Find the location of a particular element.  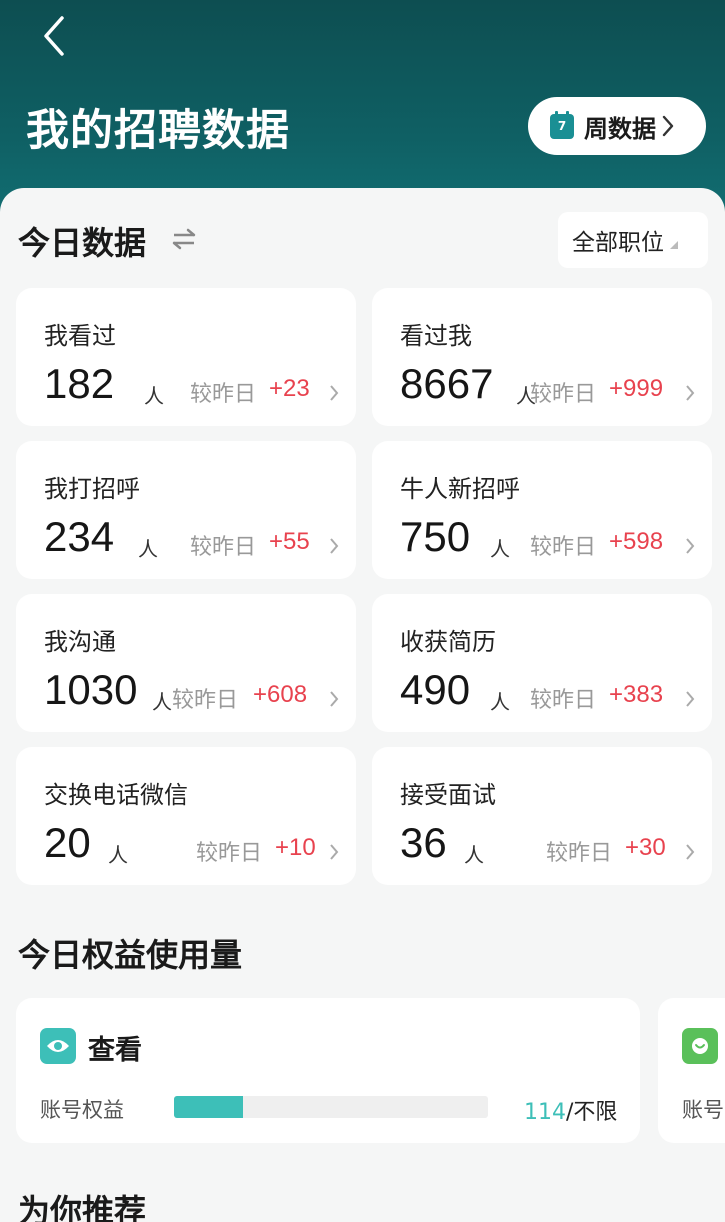

stat-label: 看过我 is located at coordinates (436, 336).